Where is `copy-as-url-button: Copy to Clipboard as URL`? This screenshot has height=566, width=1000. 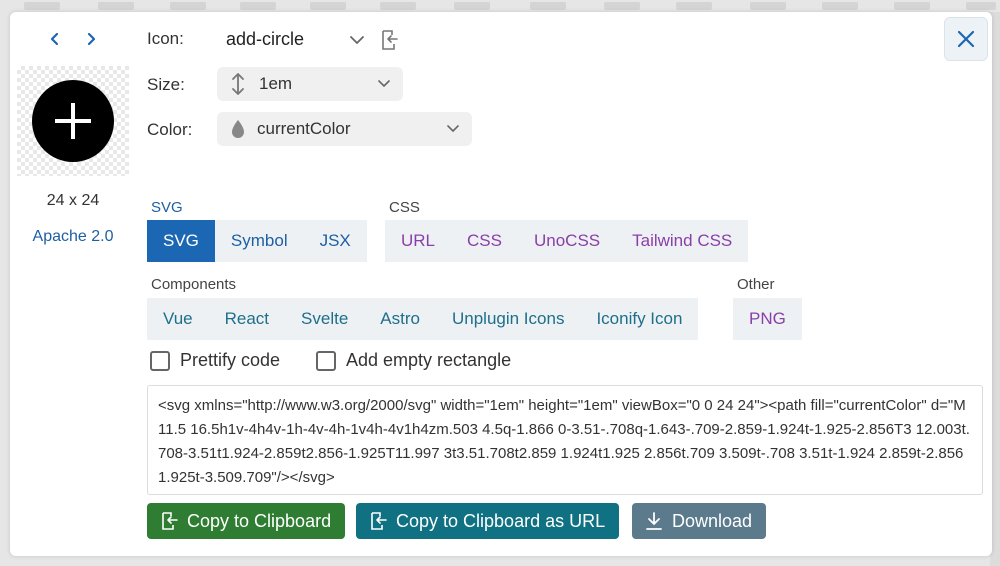
copy-as-url-button: Copy to Clipboard as URL is located at coordinates (488, 521).